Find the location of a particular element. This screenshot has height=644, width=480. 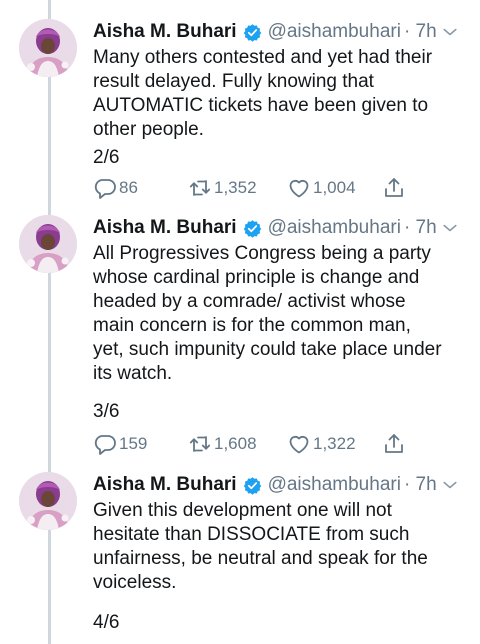

tweet-text-line: headed by a comrade/ activist whose is located at coordinates (249, 301).